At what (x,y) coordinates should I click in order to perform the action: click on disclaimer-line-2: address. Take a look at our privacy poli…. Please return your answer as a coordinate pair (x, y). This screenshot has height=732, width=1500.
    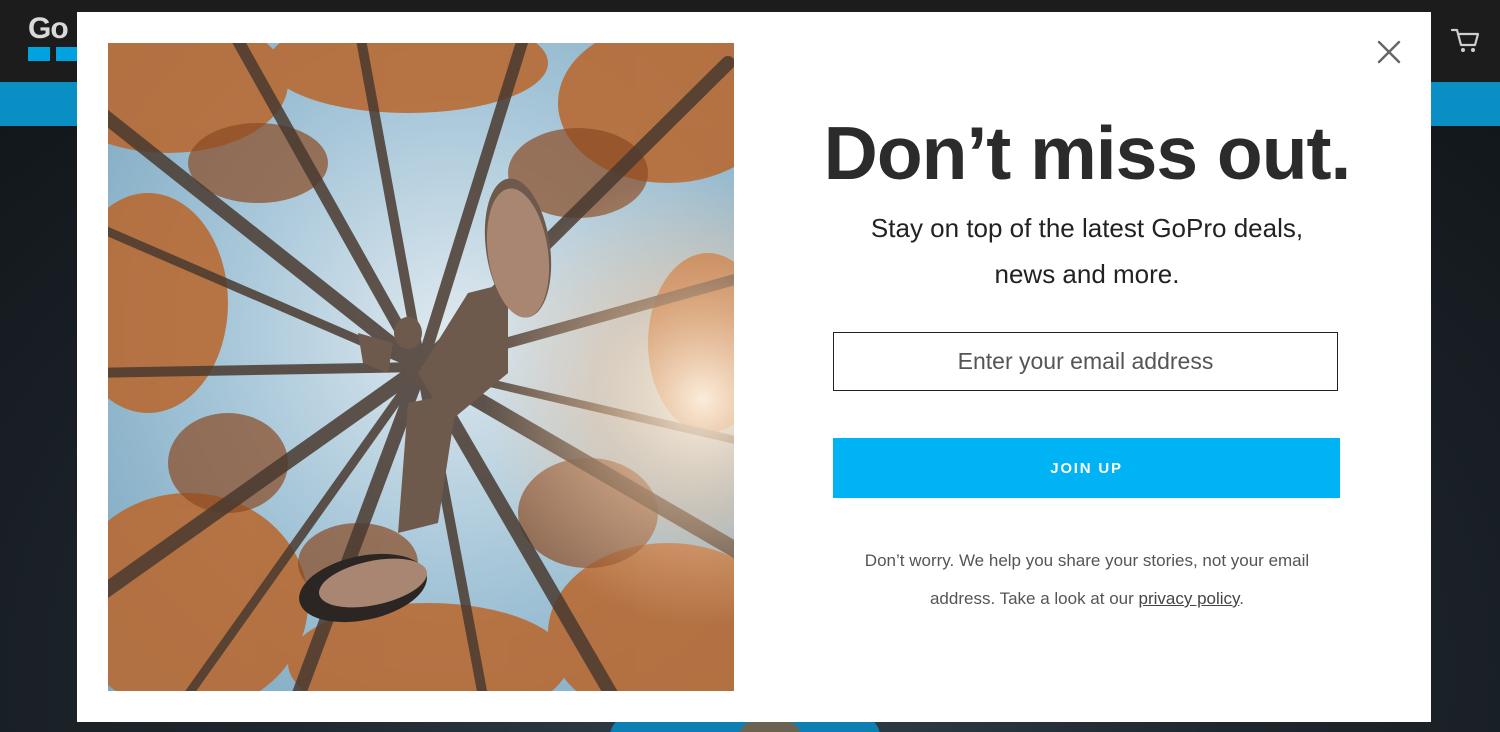
    Looking at the image, I should click on (1087, 599).